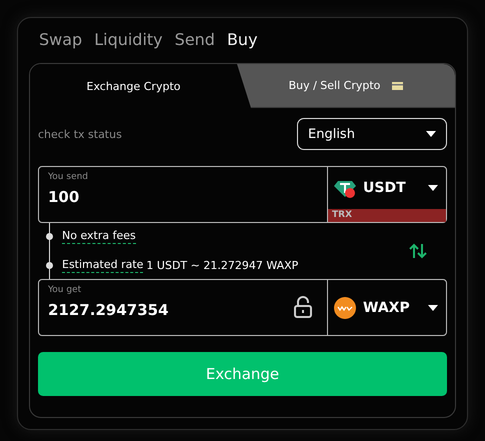 The image size is (485, 441). I want to click on field-label: You get, so click(65, 290).